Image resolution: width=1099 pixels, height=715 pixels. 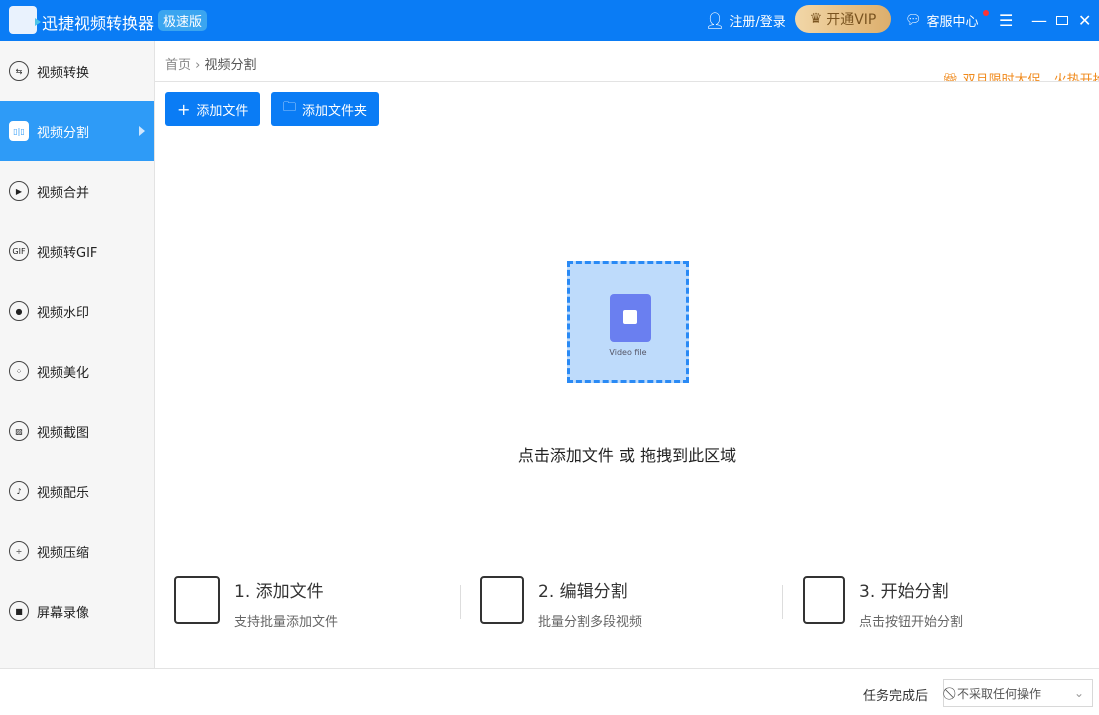 I want to click on vip-button: ♛ 开通VIP, so click(x=843, y=19).